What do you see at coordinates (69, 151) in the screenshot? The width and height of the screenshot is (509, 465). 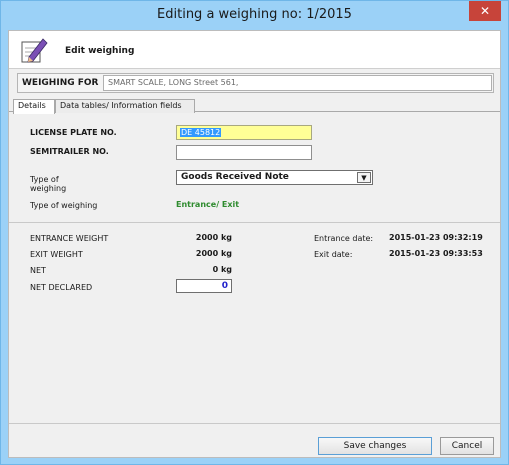 I see `semitrailer-label: SEMITRAILER NO.` at bounding box center [69, 151].